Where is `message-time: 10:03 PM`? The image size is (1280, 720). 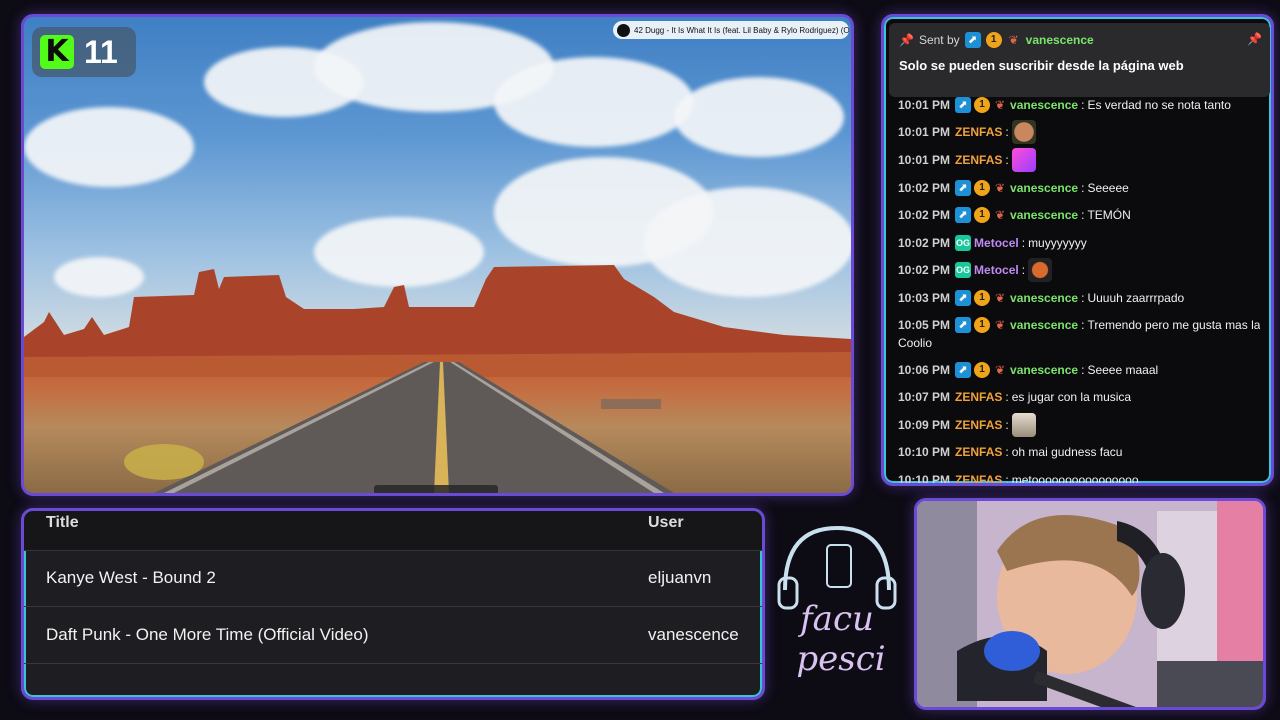
message-time: 10:03 PM is located at coordinates (924, 297).